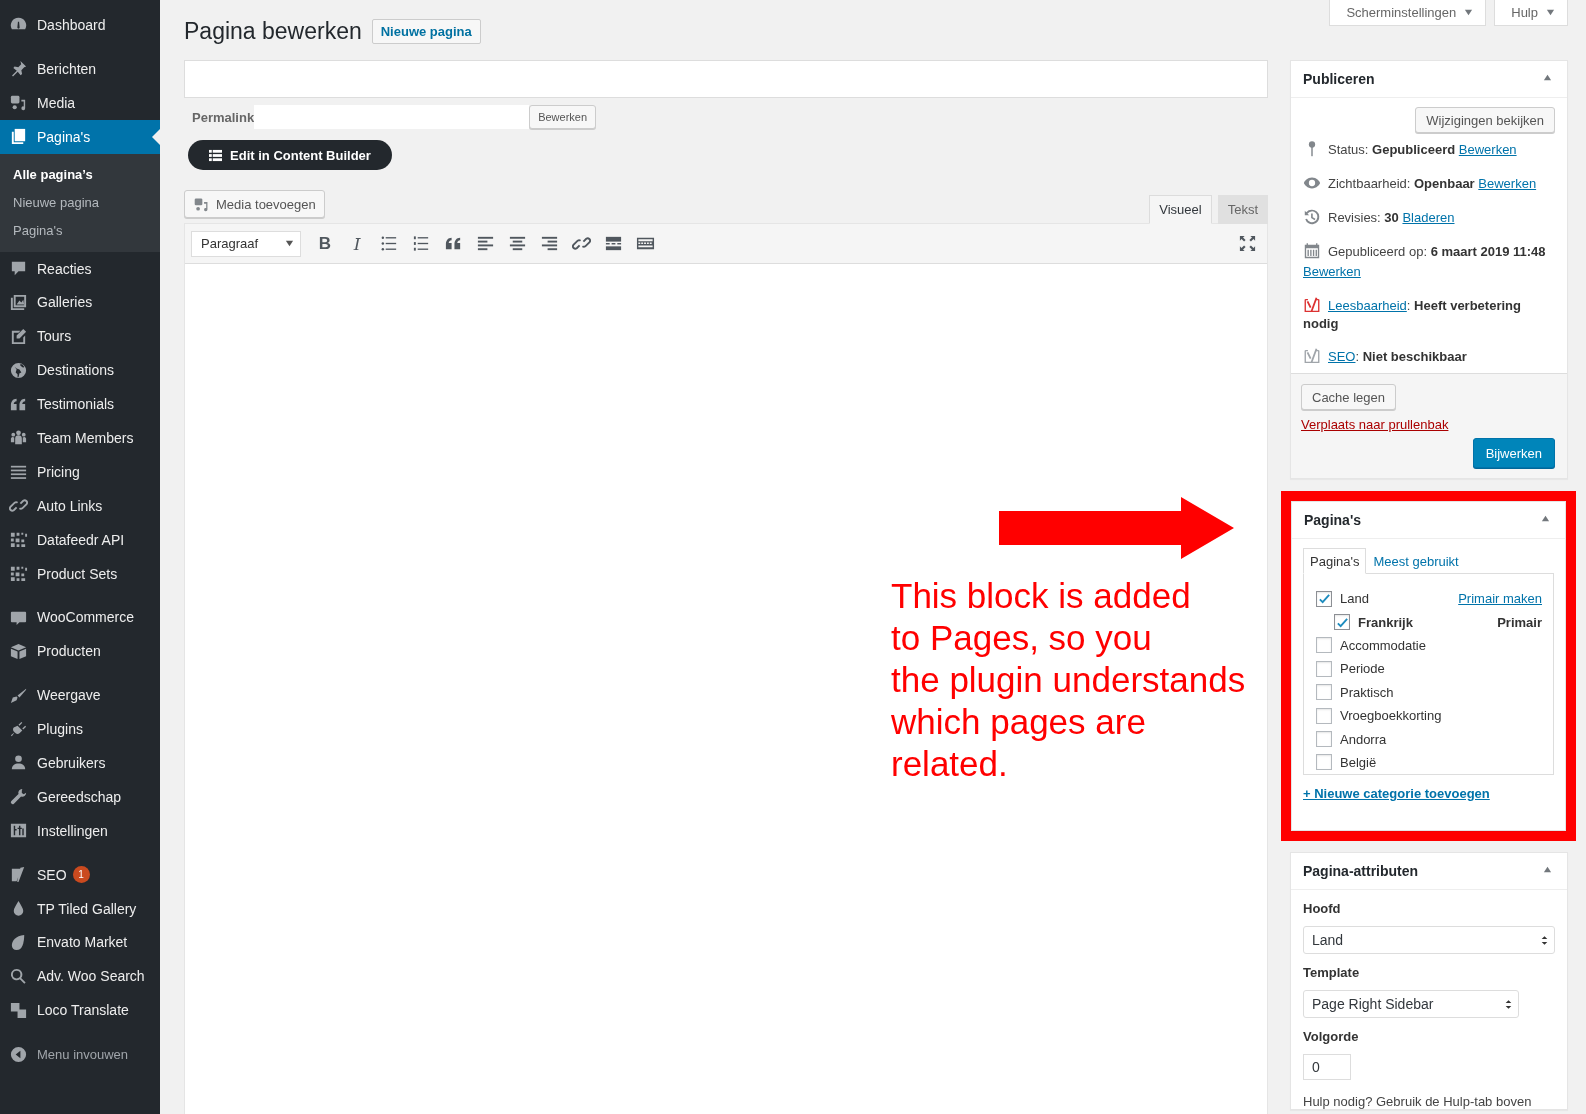  Describe the element at coordinates (18, 1054) in the screenshot. I see `collapse-icon` at that location.